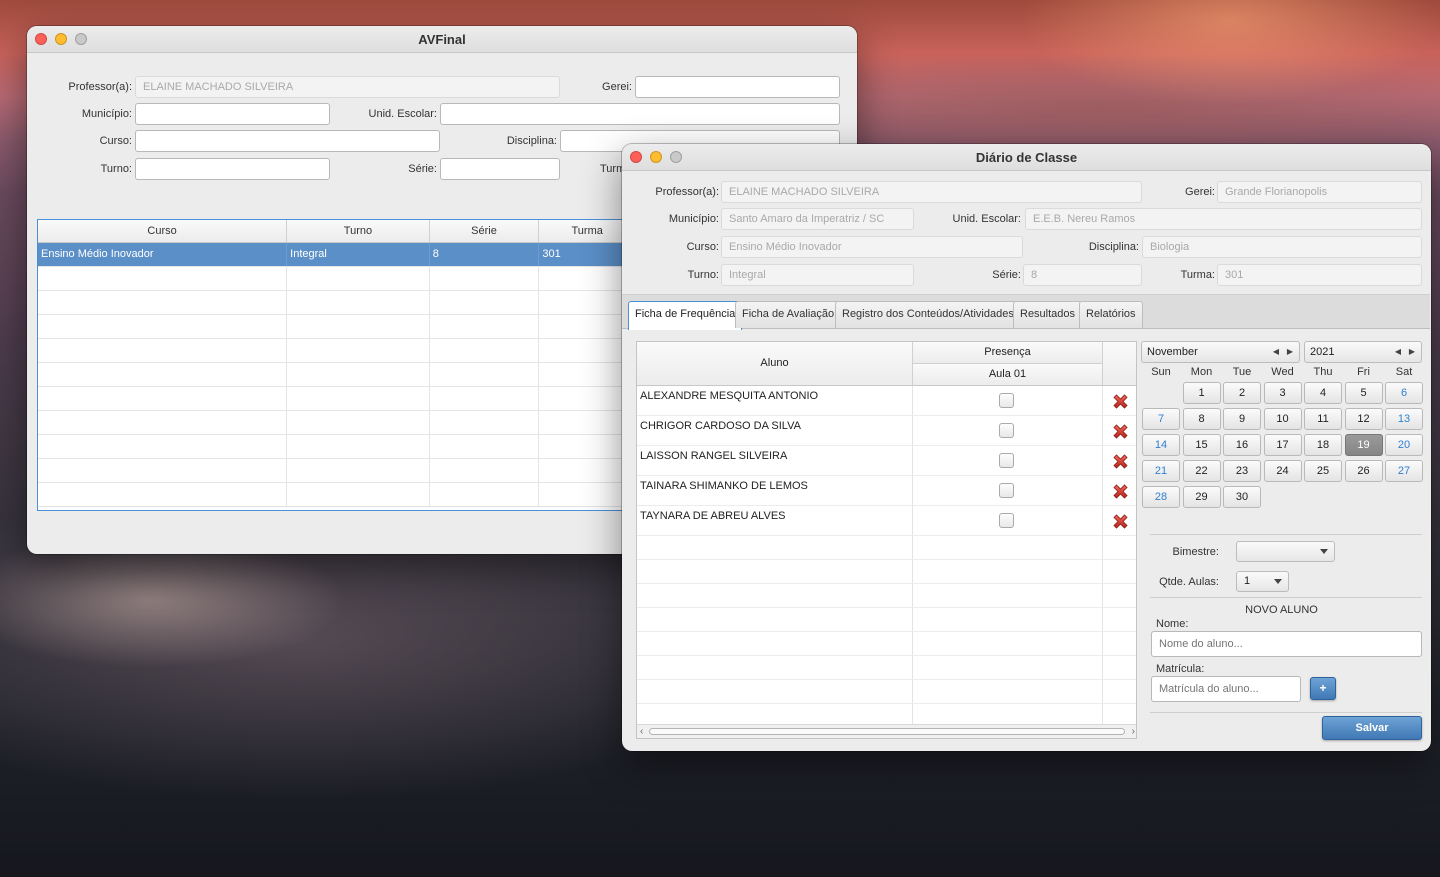 This screenshot has height=877, width=1440. I want to click on matricula-input, so click(1226, 689).